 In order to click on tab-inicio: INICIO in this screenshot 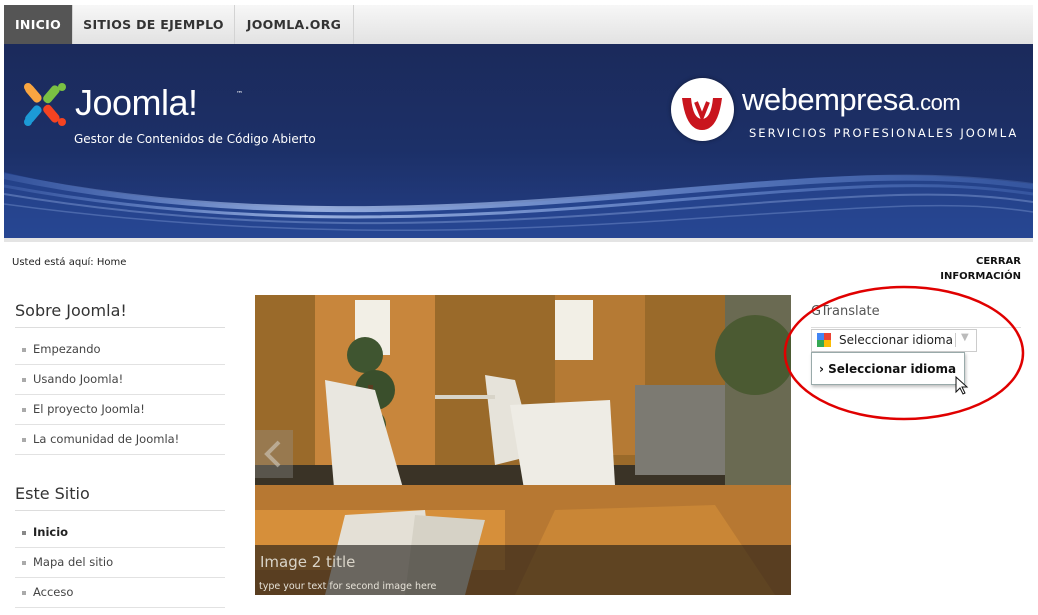, I will do `click(38, 24)`.